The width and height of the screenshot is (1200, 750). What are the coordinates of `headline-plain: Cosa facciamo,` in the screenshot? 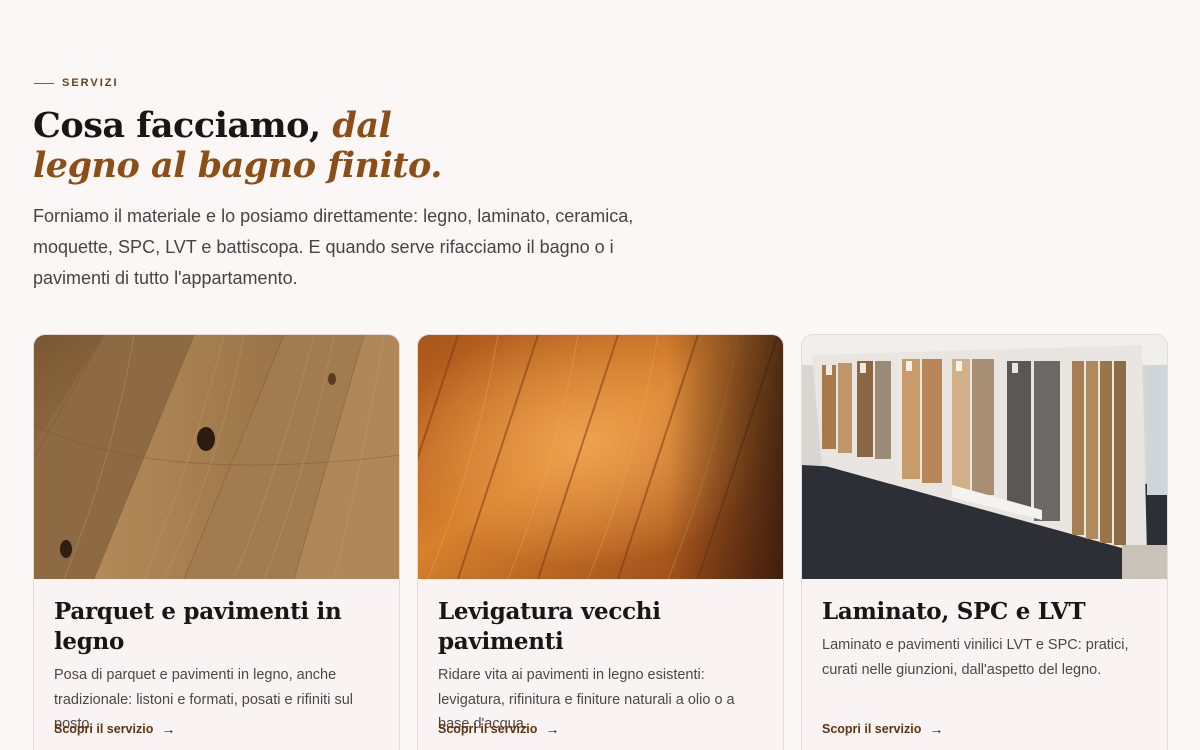 It's located at (183, 125).